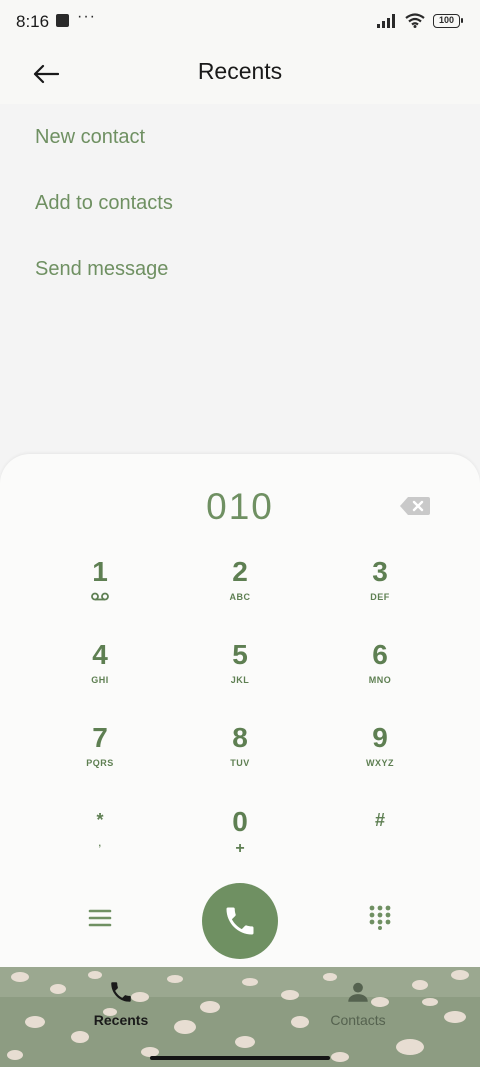 The image size is (480, 1067). Describe the element at coordinates (240, 269) in the screenshot. I see `send-message-link: Send message` at that location.